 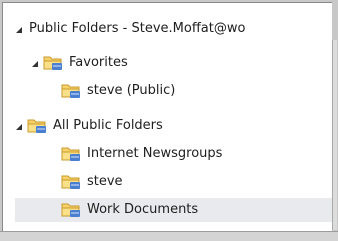 I want to click on tree-item-internet-newsgroups: Internet Newsgroups, so click(x=168, y=154).